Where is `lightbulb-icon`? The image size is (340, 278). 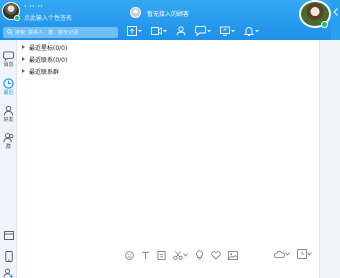
lightbulb-icon is located at coordinates (199, 255).